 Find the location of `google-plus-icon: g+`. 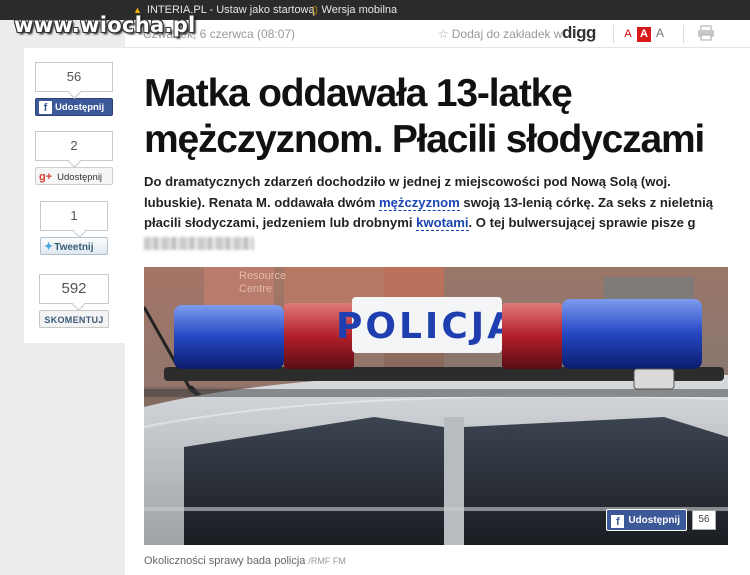

google-plus-icon: g+ is located at coordinates (46, 177).